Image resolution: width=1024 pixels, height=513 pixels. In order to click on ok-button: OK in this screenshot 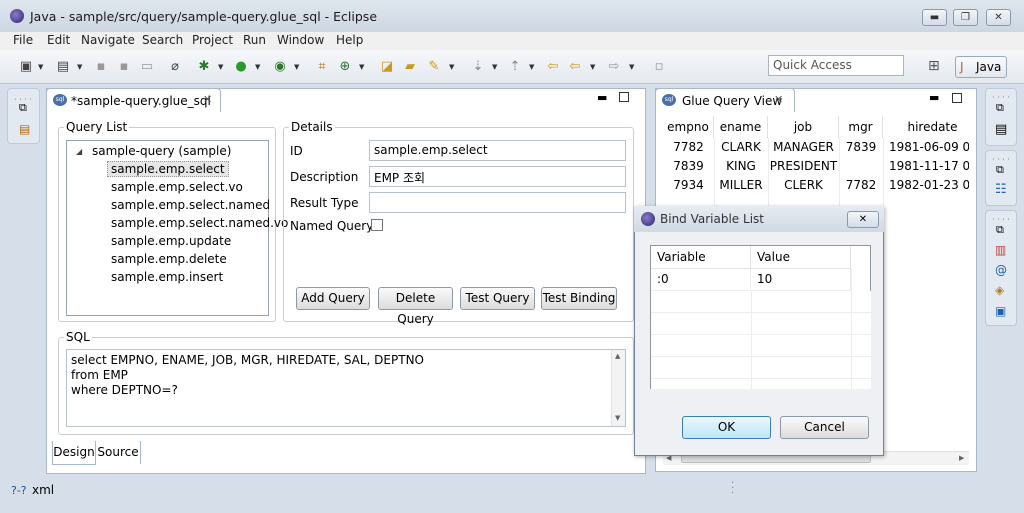, I will do `click(726, 427)`.